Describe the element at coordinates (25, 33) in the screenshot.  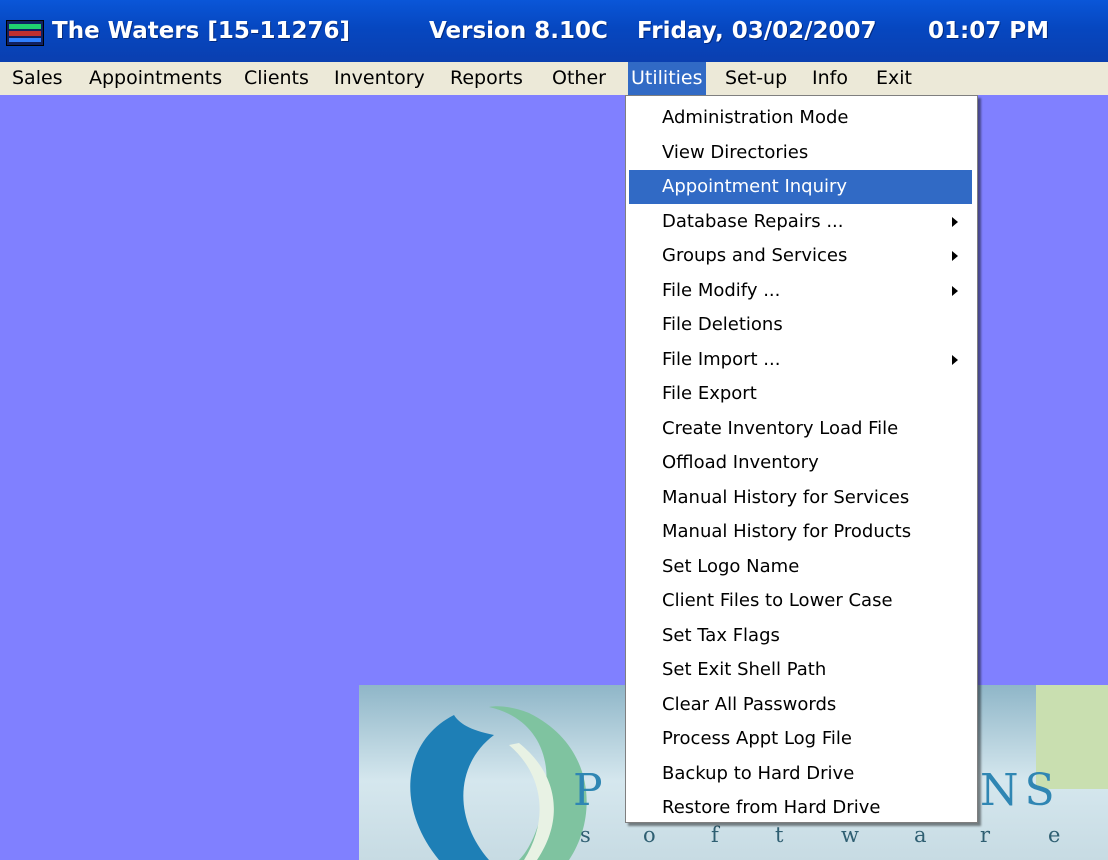
I see `app-icon` at that location.